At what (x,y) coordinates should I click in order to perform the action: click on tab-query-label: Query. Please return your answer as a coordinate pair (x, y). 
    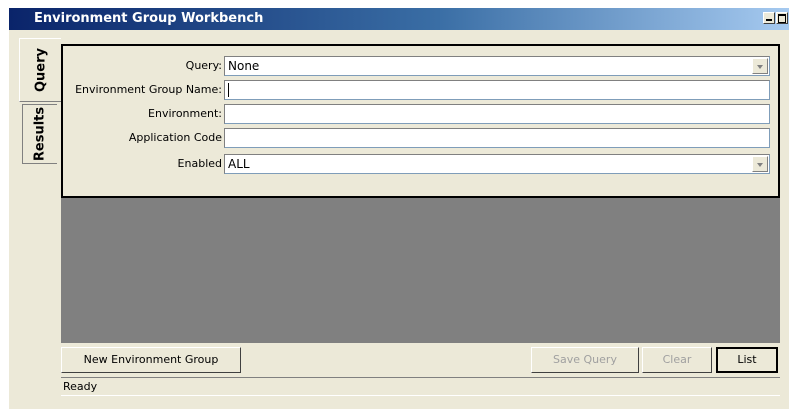
    Looking at the image, I should click on (40, 70).